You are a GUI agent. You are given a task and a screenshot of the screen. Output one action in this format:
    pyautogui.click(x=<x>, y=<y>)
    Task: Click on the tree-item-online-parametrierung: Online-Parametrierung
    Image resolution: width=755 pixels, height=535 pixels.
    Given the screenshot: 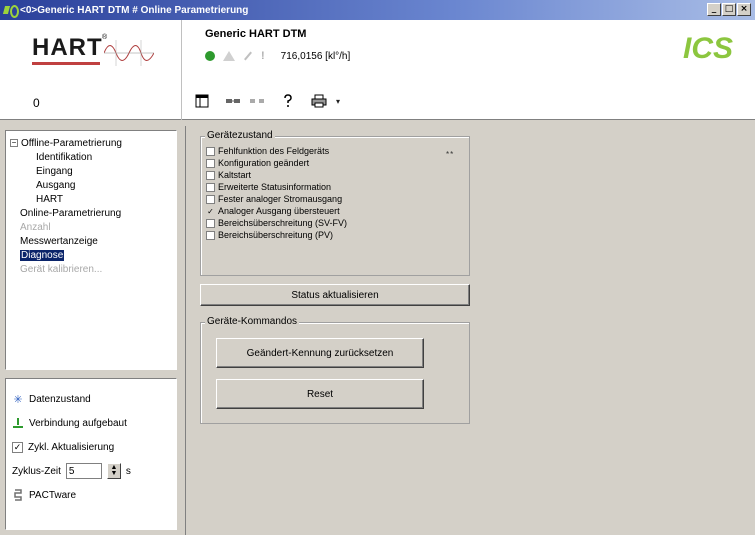 What is the action you would take?
    pyautogui.click(x=91, y=214)
    